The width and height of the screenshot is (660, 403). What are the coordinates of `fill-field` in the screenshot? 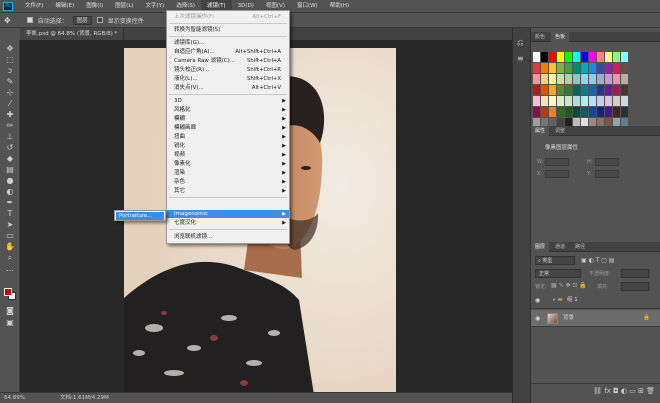 It's located at (635, 286).